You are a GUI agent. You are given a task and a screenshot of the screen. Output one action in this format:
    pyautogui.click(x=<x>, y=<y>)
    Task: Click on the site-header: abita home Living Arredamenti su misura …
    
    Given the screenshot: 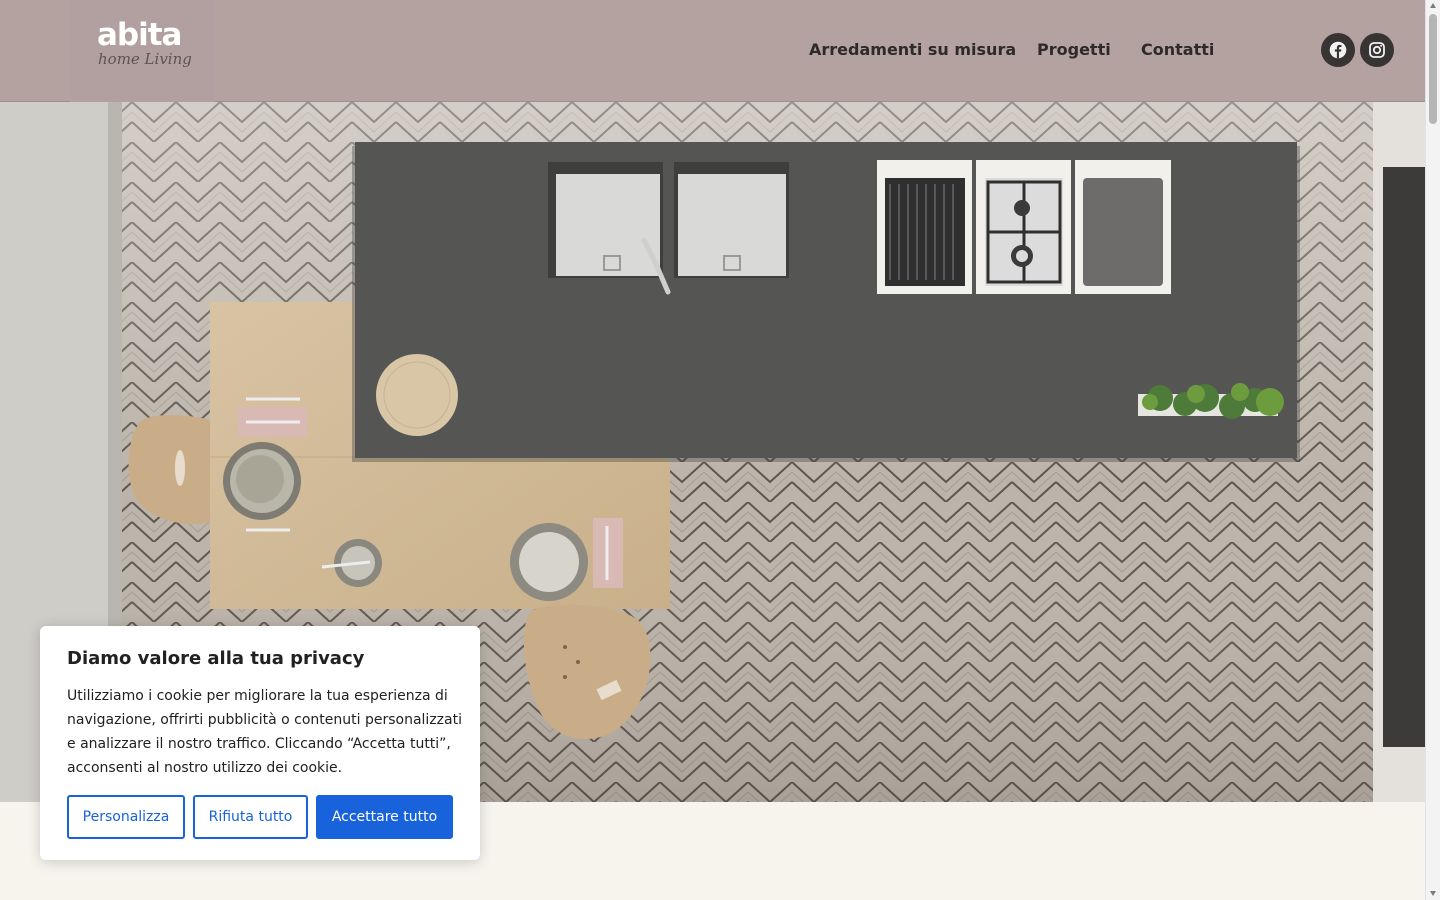 What is the action you would take?
    pyautogui.click(x=712, y=51)
    